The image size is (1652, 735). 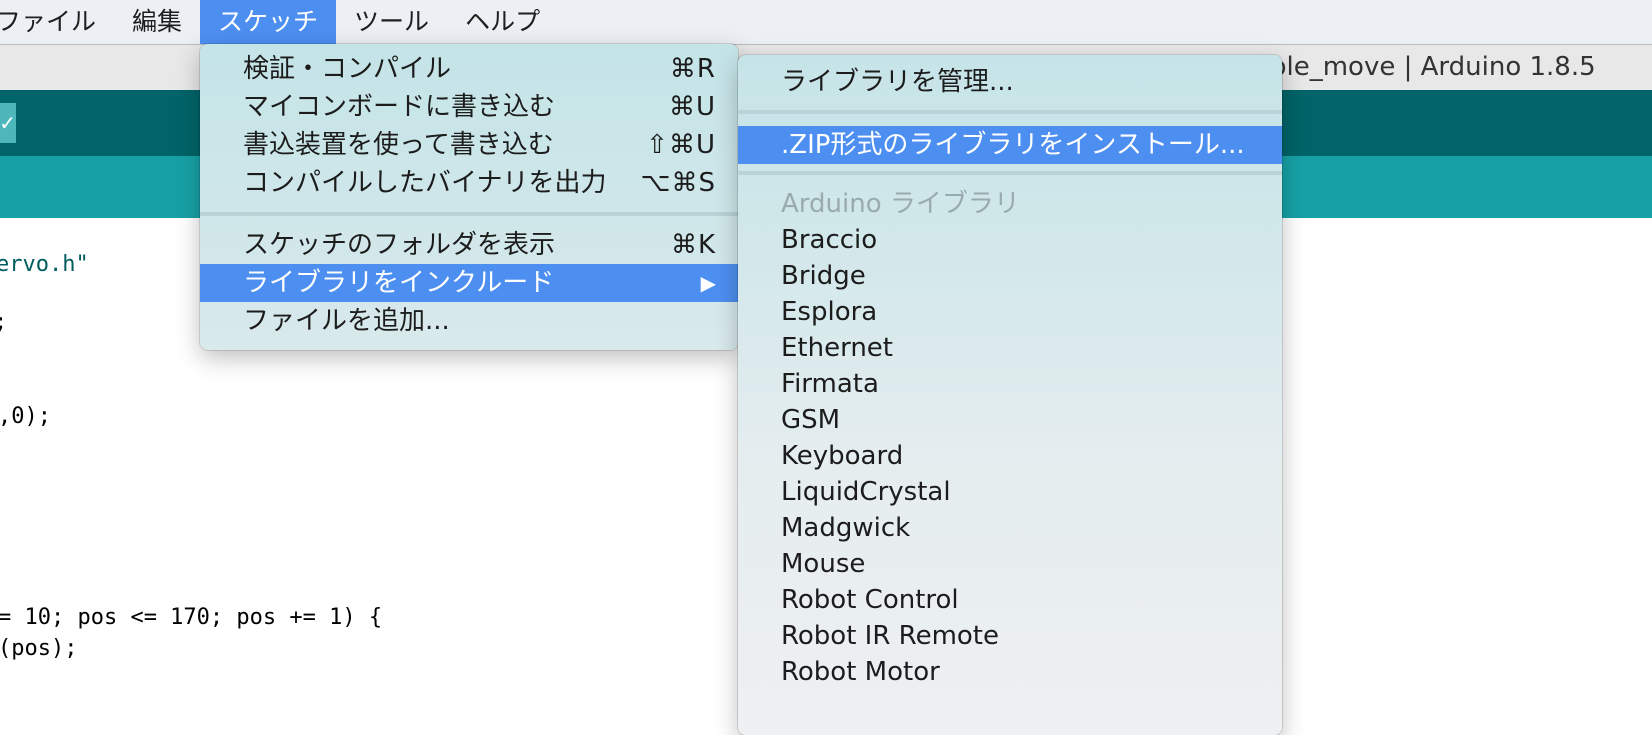 I want to click on menu-item-upload-programmer: 書込装置を使って書き込む ⇧⌘U, so click(x=469, y=145).